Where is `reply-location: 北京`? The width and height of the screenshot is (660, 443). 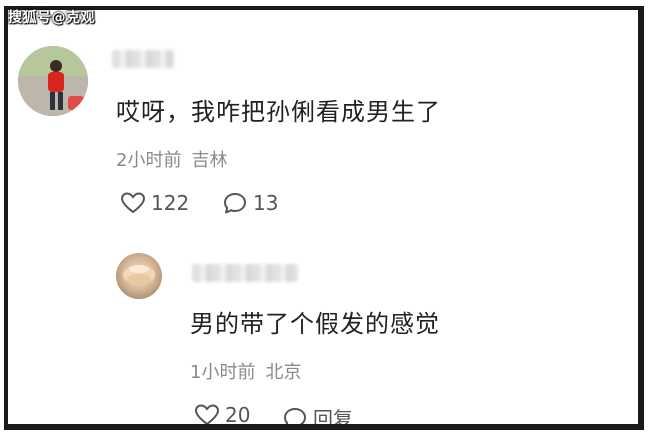 reply-location: 北京 is located at coordinates (283, 372).